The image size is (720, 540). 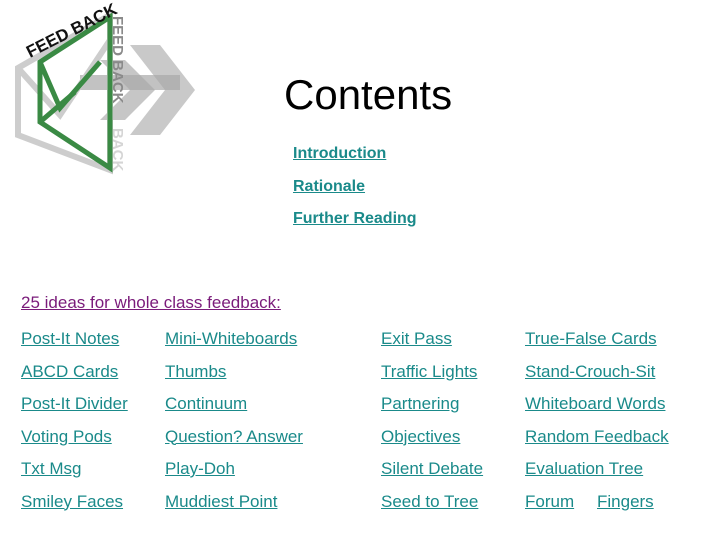 What do you see at coordinates (595, 404) in the screenshot?
I see `idea-link: Whiteboard Words` at bounding box center [595, 404].